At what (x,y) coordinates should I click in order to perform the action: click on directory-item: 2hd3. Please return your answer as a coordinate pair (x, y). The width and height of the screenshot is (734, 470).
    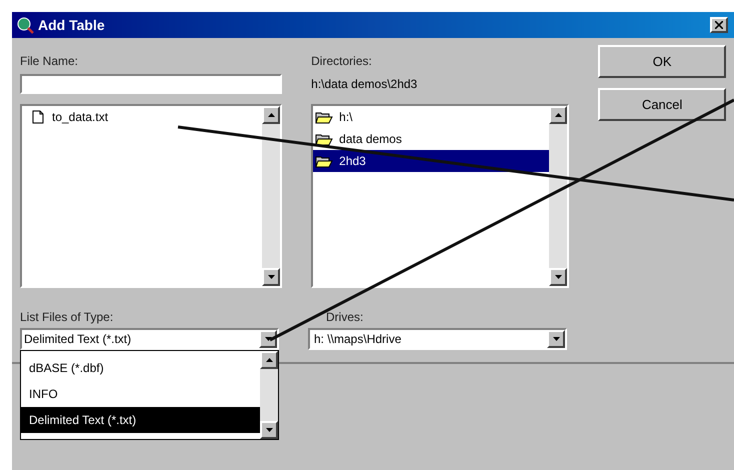
    Looking at the image, I should click on (352, 161).